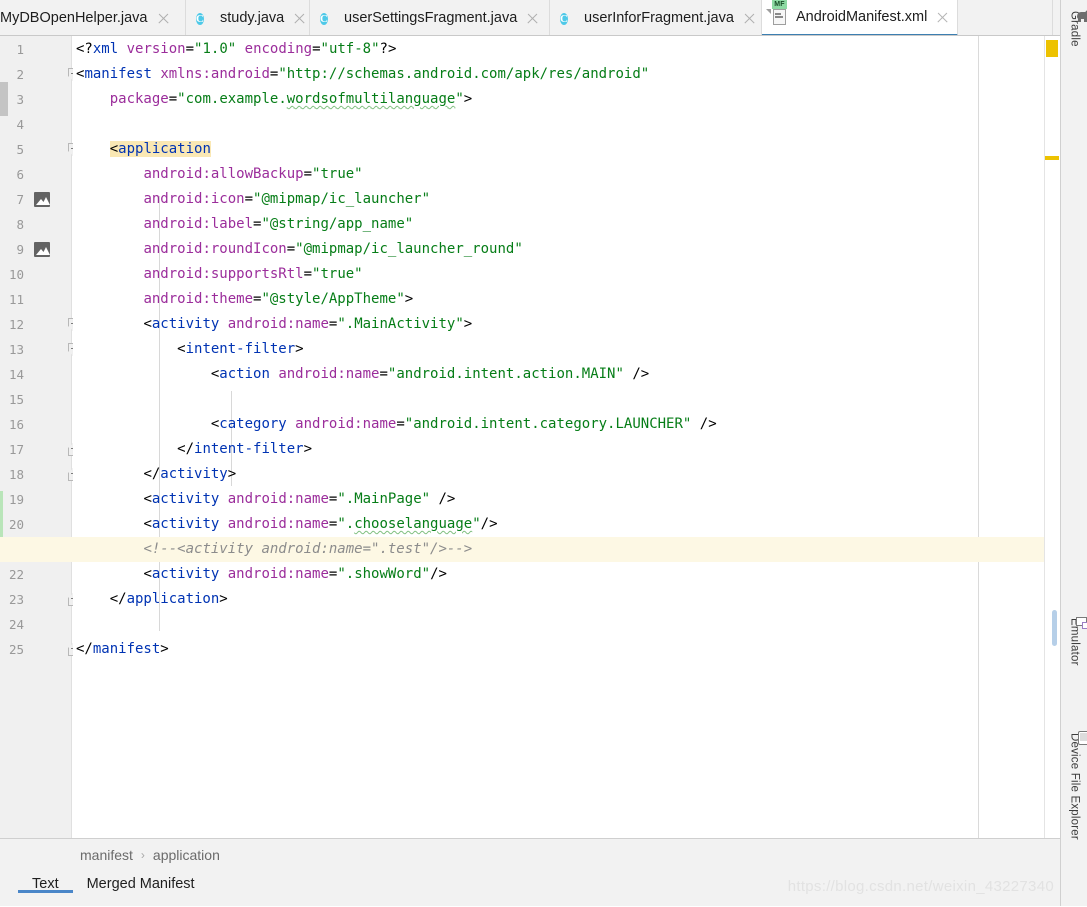 The image size is (1087, 907). What do you see at coordinates (1, 516) in the screenshot?
I see `vcs-change-marker` at bounding box center [1, 516].